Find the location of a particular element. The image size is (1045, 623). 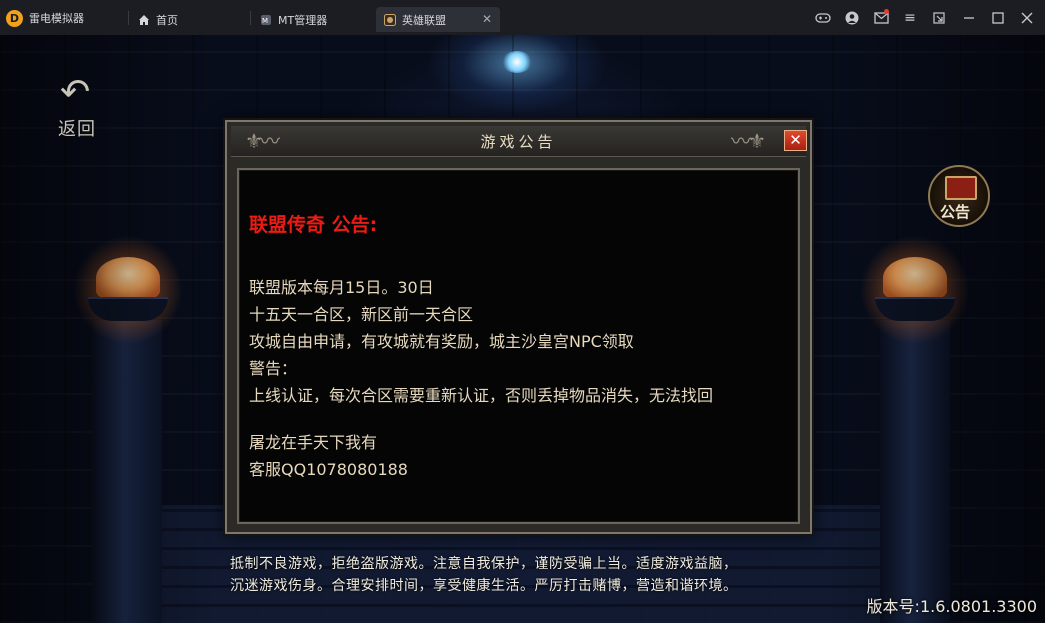

announcement-button: 公告 is located at coordinates (959, 196).